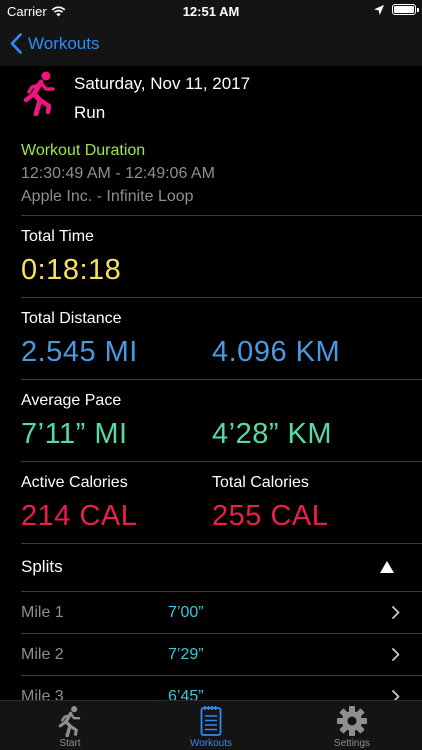  I want to click on total-distance-label: Total Distance, so click(71, 318).